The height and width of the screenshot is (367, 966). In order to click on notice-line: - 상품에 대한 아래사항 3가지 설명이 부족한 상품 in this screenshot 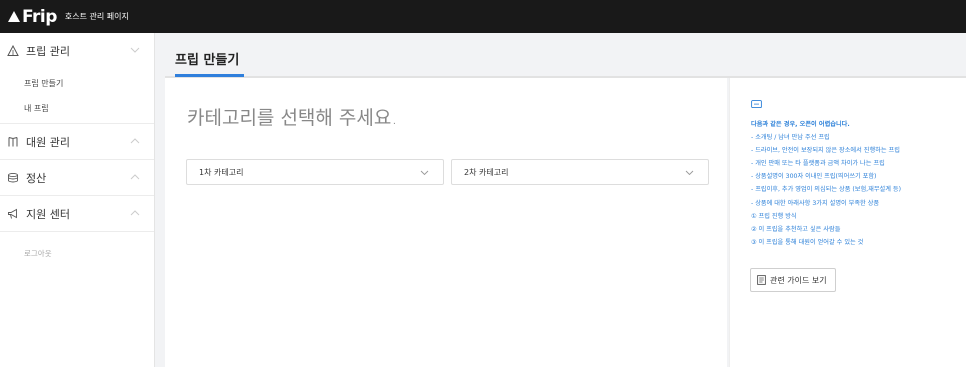, I will do `click(815, 203)`.